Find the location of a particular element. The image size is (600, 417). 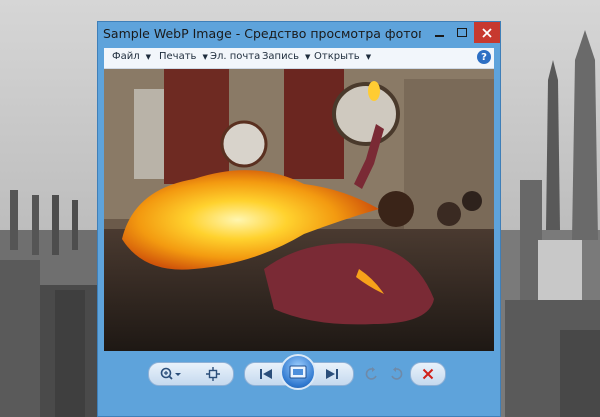

rotate-right-button is located at coordinates (396, 374).